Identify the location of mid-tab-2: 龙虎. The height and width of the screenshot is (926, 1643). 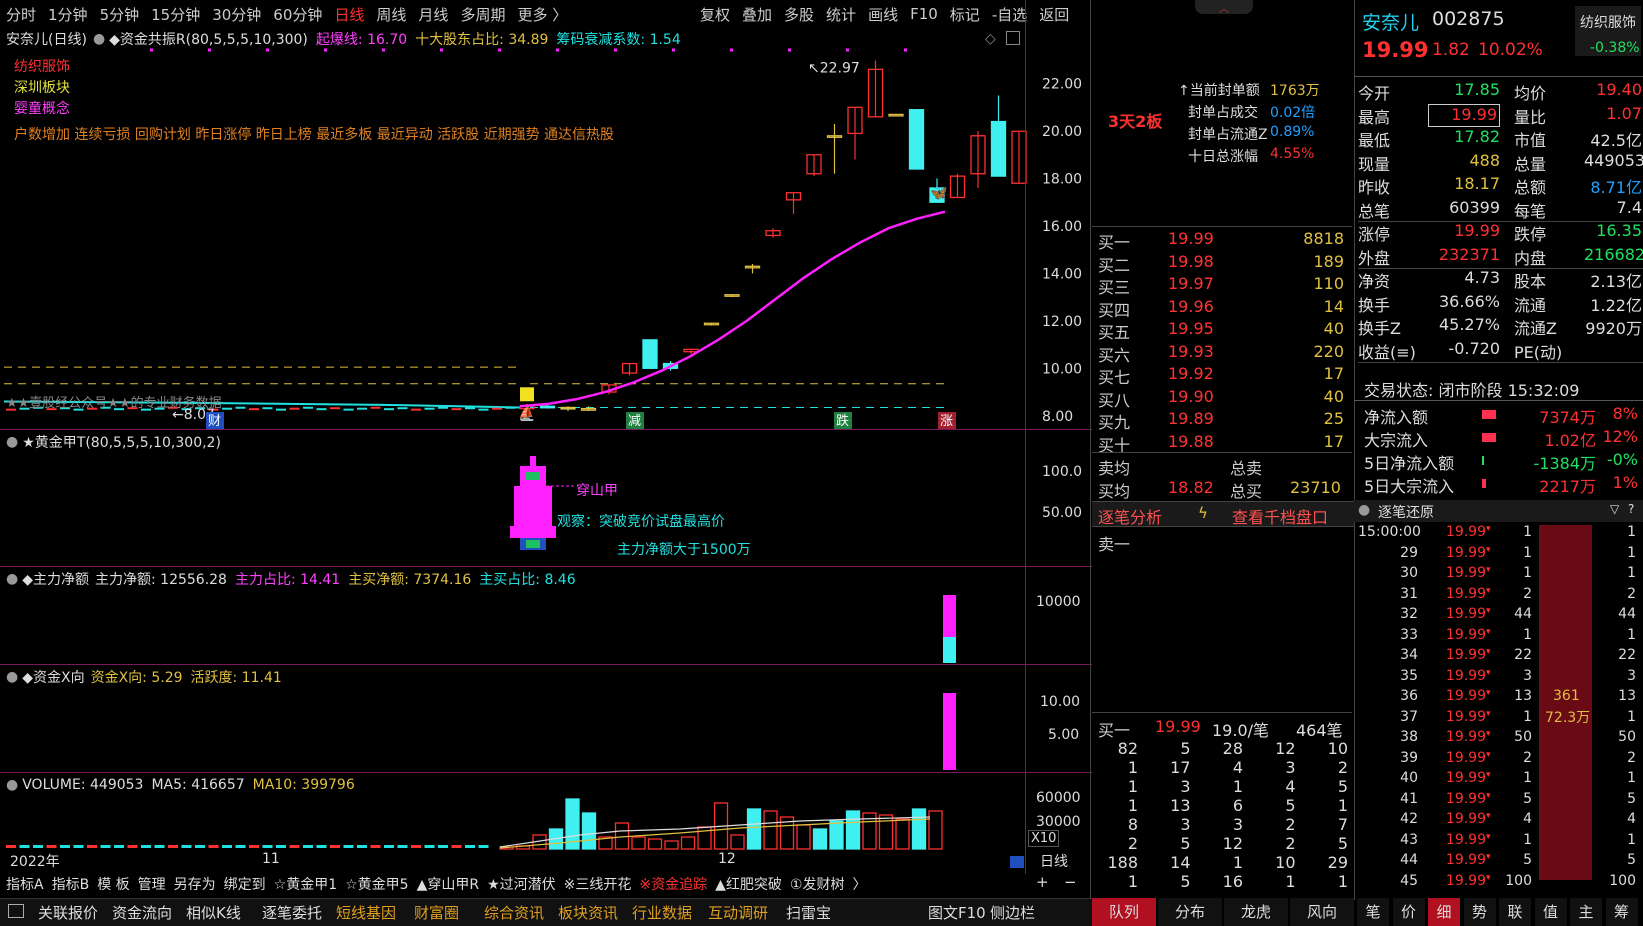
(1256, 912).